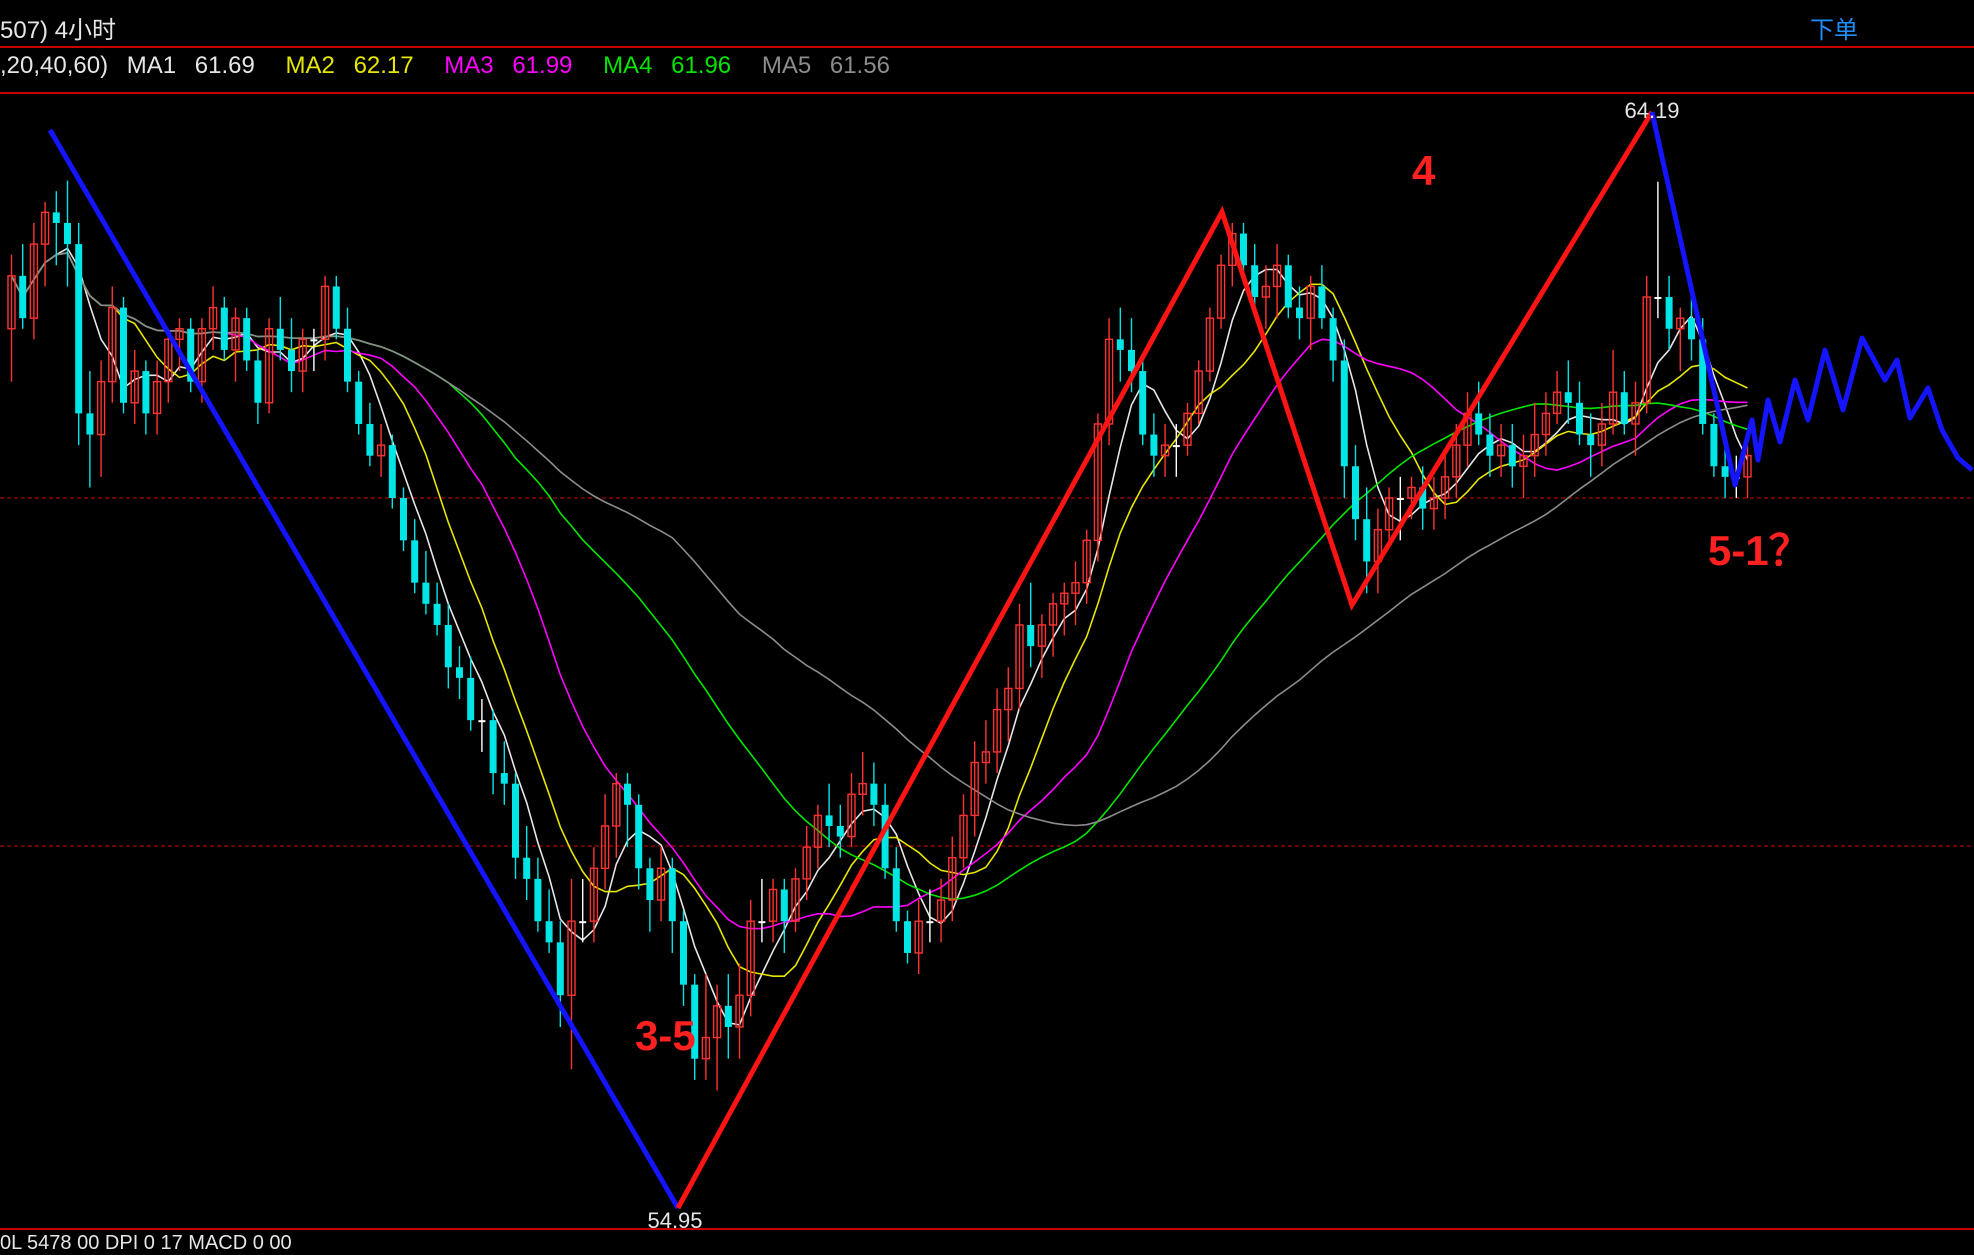 The height and width of the screenshot is (1255, 1974). Describe the element at coordinates (1651, 110) in the screenshot. I see `high-price-label: 64.19` at that location.